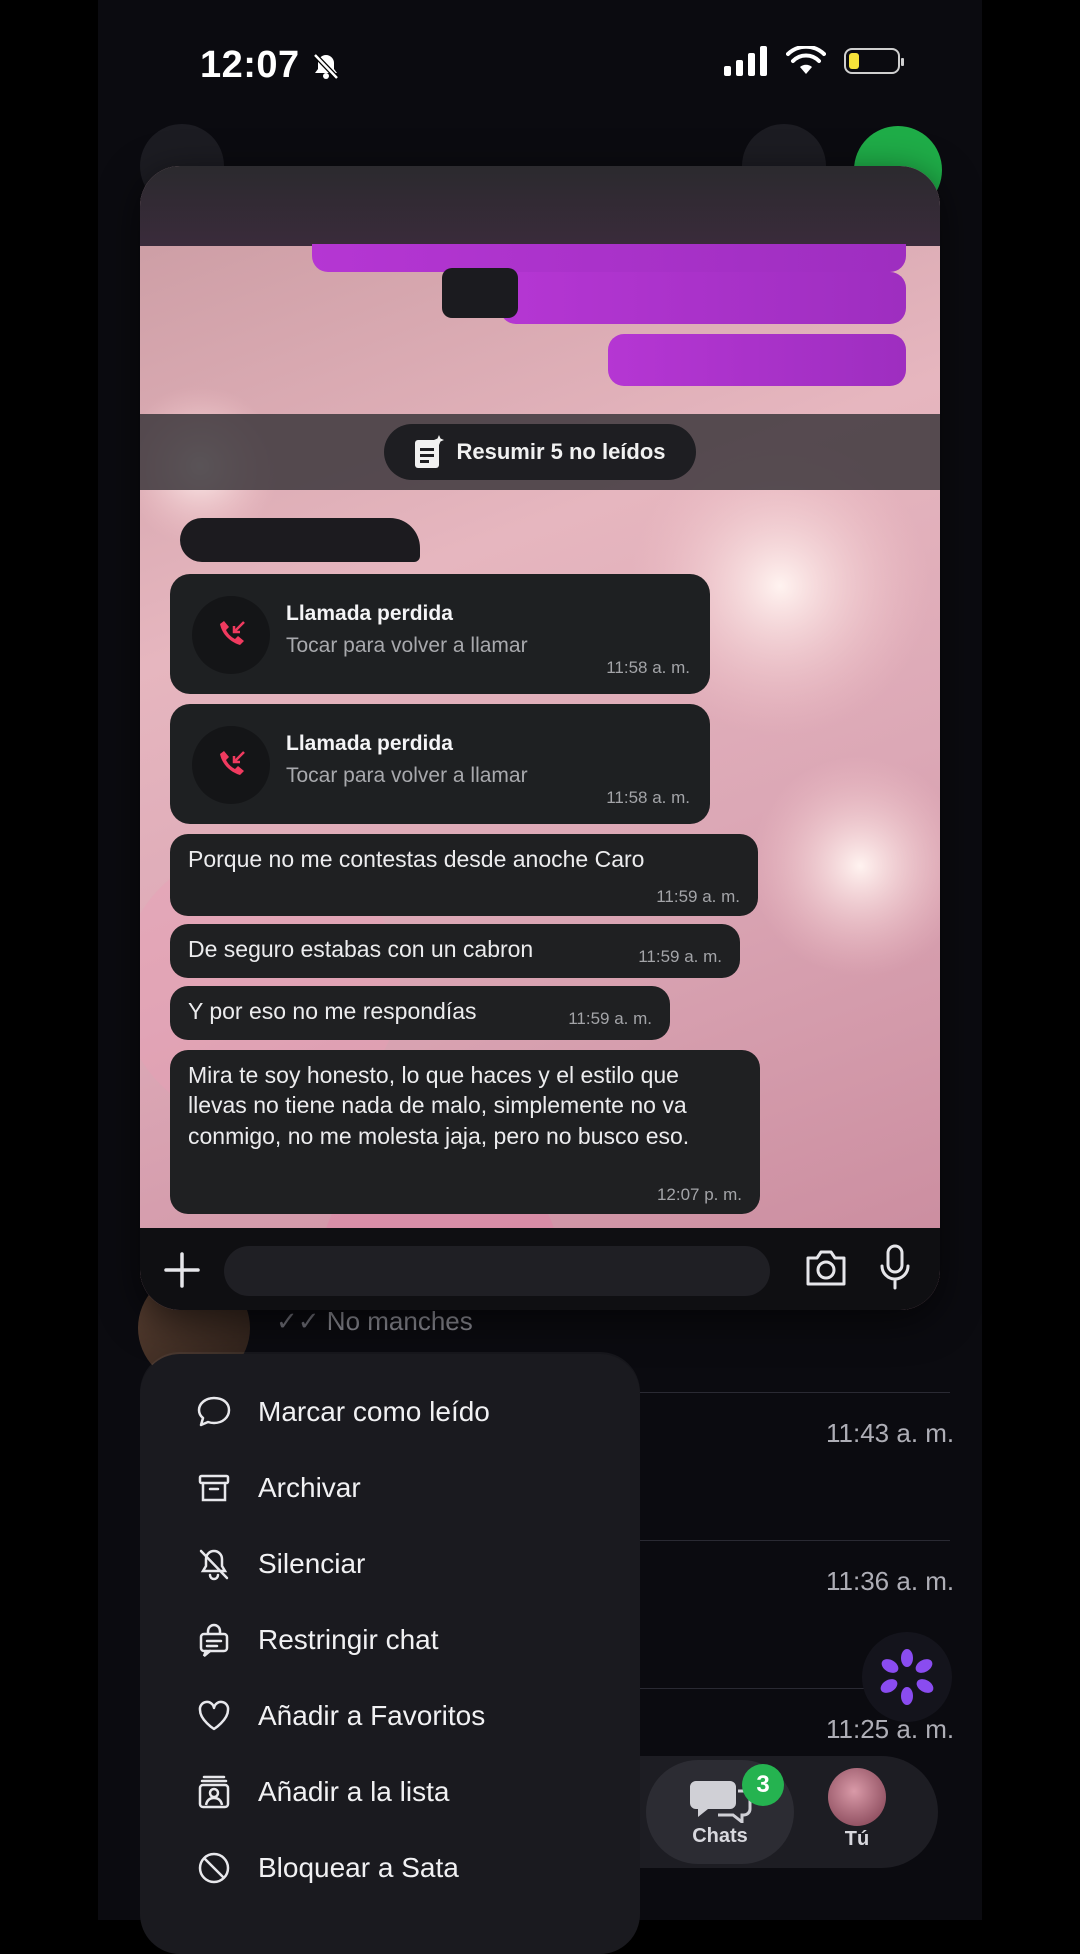 This screenshot has width=1080, height=1954. I want to click on message-text: De seguro estabas con un cabron, so click(361, 949).